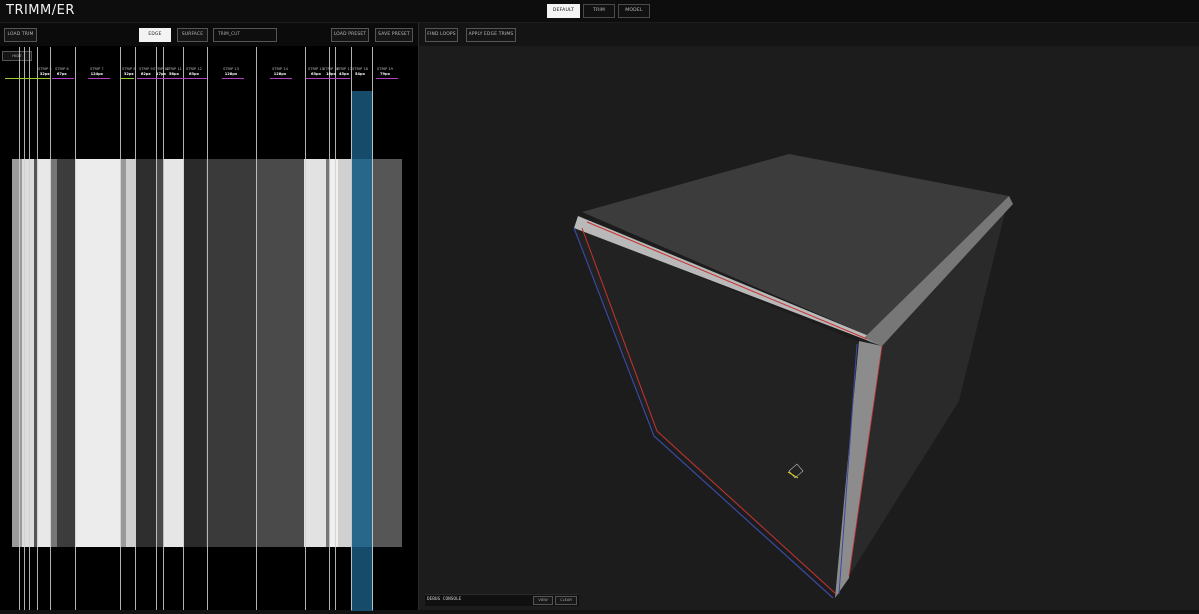  Describe the element at coordinates (543, 600) in the screenshot. I see `console-view-button: VIEW` at that location.